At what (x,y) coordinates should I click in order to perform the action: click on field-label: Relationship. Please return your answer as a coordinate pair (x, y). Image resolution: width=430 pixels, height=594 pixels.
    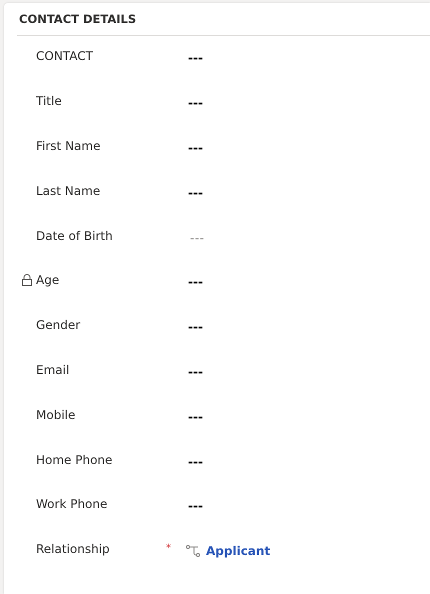
    Looking at the image, I should click on (73, 549).